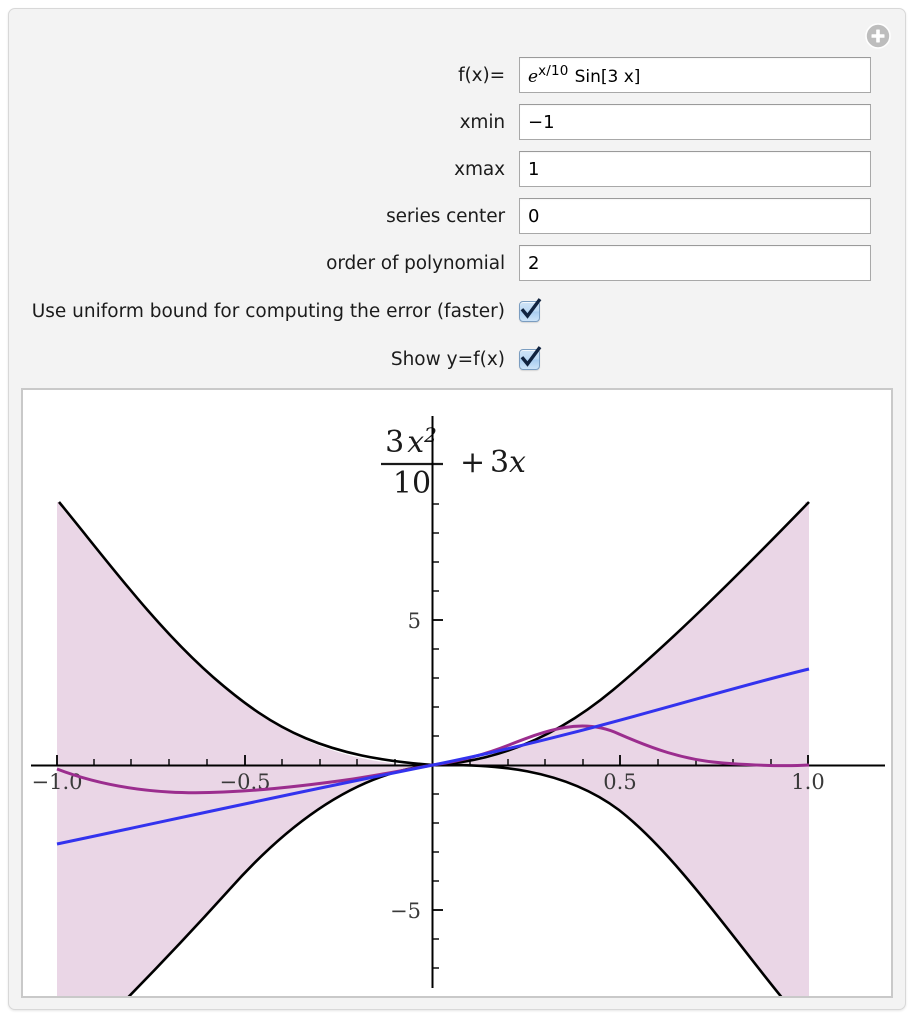 This screenshot has width=922, height=1024. What do you see at coordinates (695, 75) in the screenshot?
I see `input-fx: ex/10 Sin[3 x]` at bounding box center [695, 75].